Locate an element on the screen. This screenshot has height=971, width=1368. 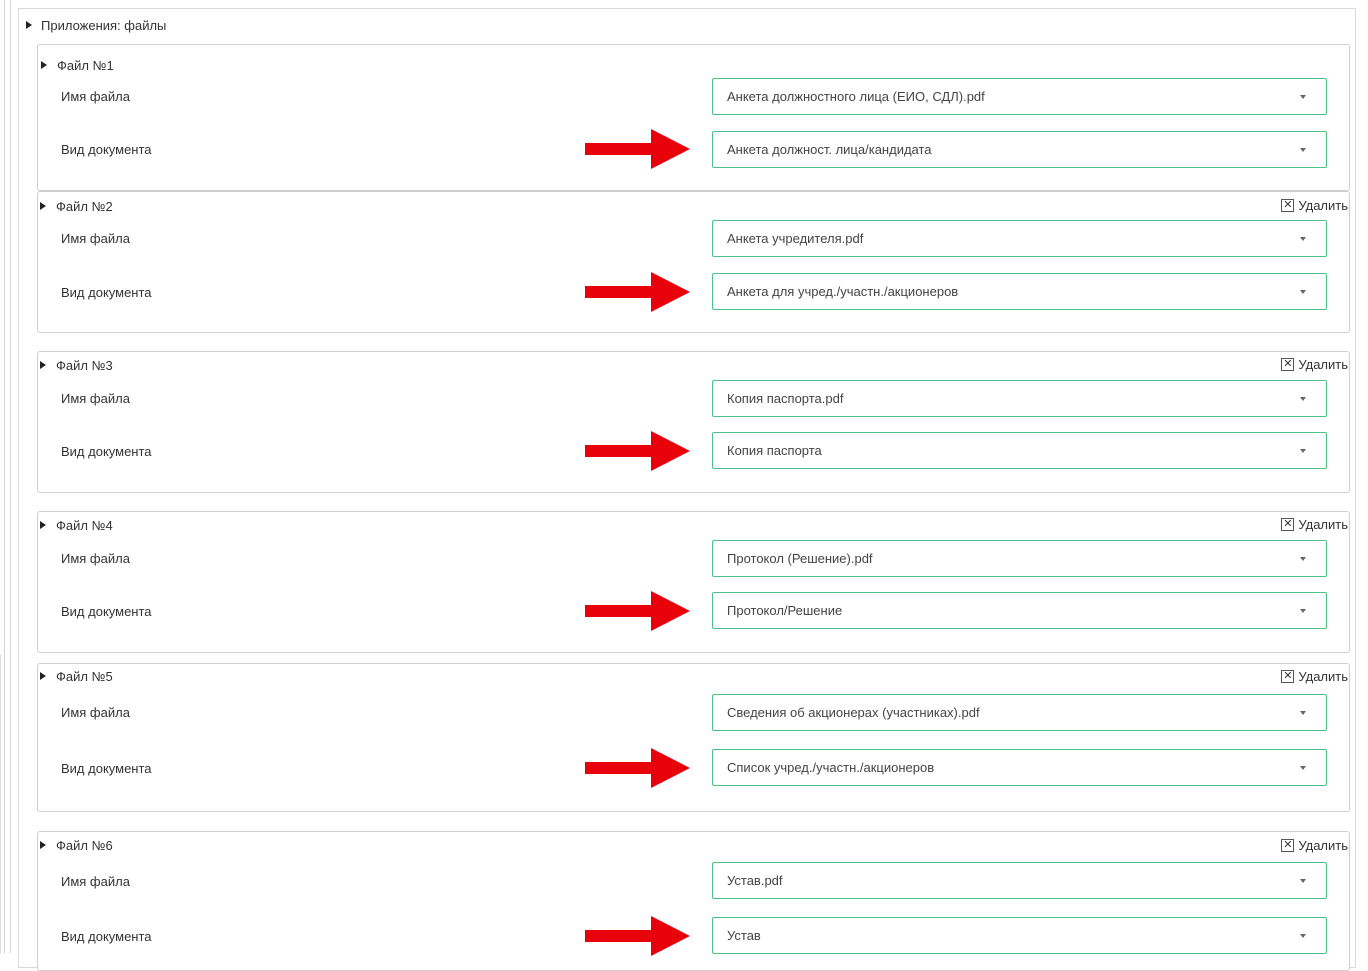
file-name-select: Сведения об акционерах (участниках).pdf is located at coordinates (1019, 712).